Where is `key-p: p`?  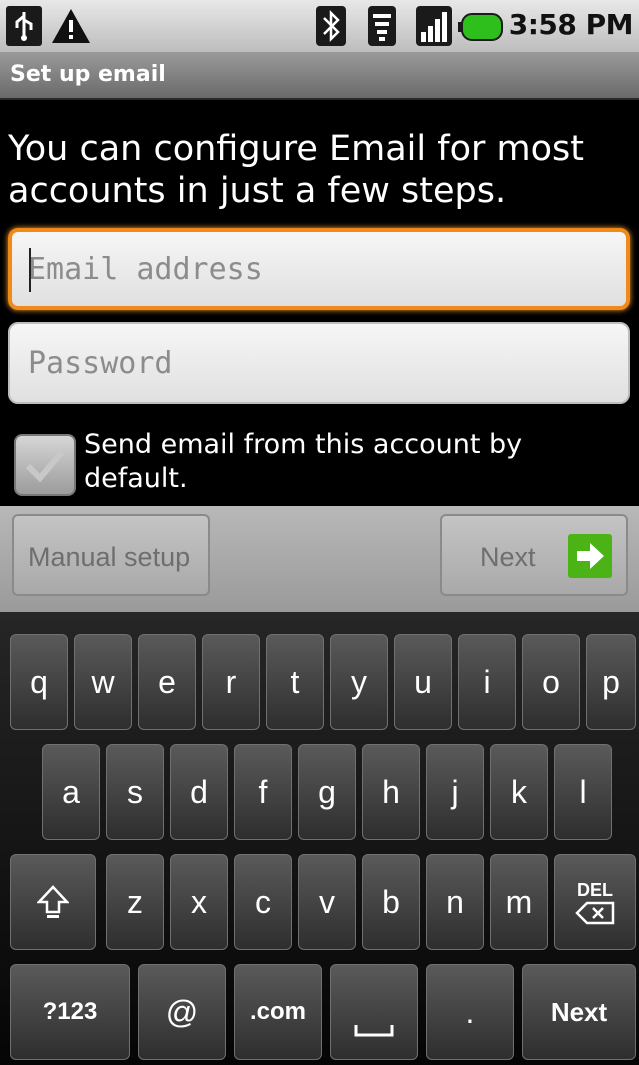
key-p: p is located at coordinates (611, 682).